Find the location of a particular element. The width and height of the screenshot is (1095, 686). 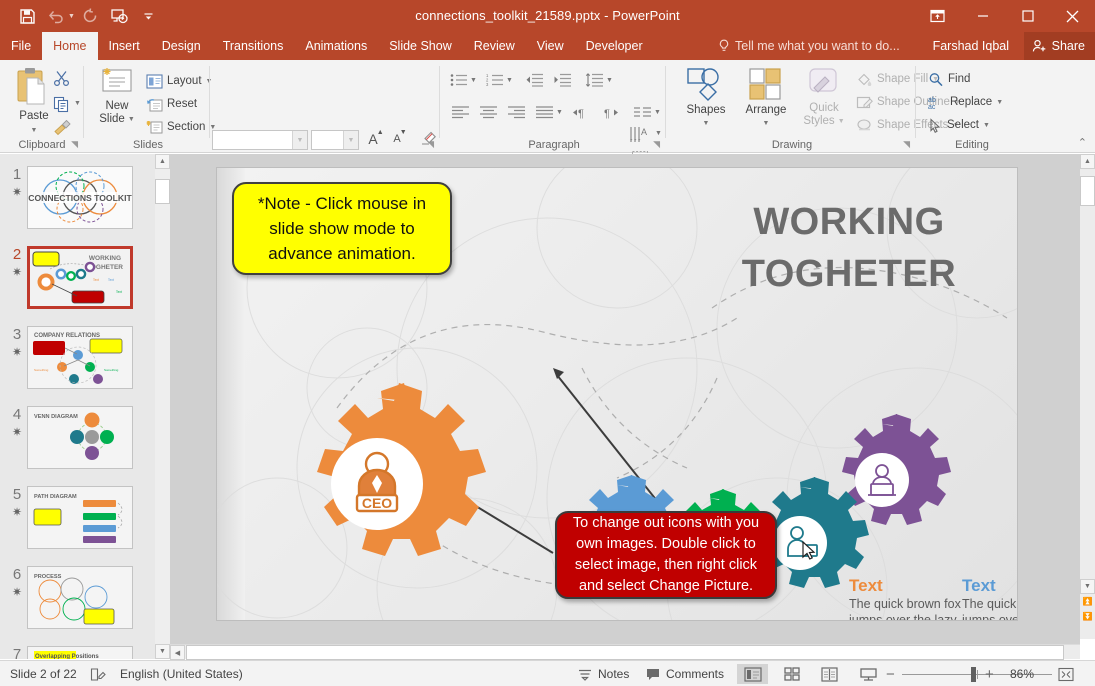

copy-button is located at coordinates (61, 104).